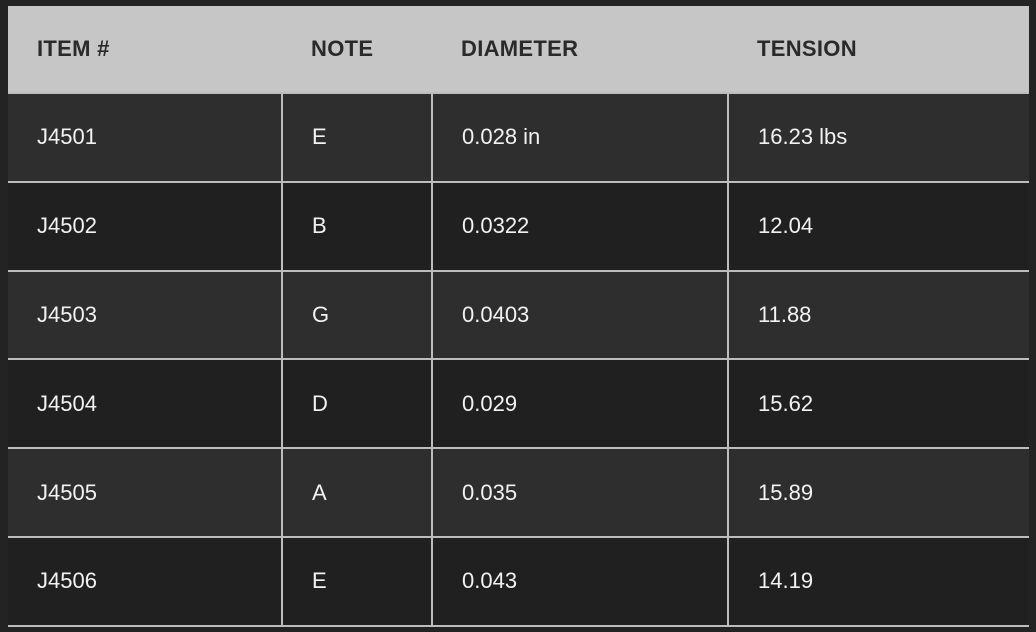  What do you see at coordinates (357, 404) in the screenshot?
I see `cell-note: D` at bounding box center [357, 404].